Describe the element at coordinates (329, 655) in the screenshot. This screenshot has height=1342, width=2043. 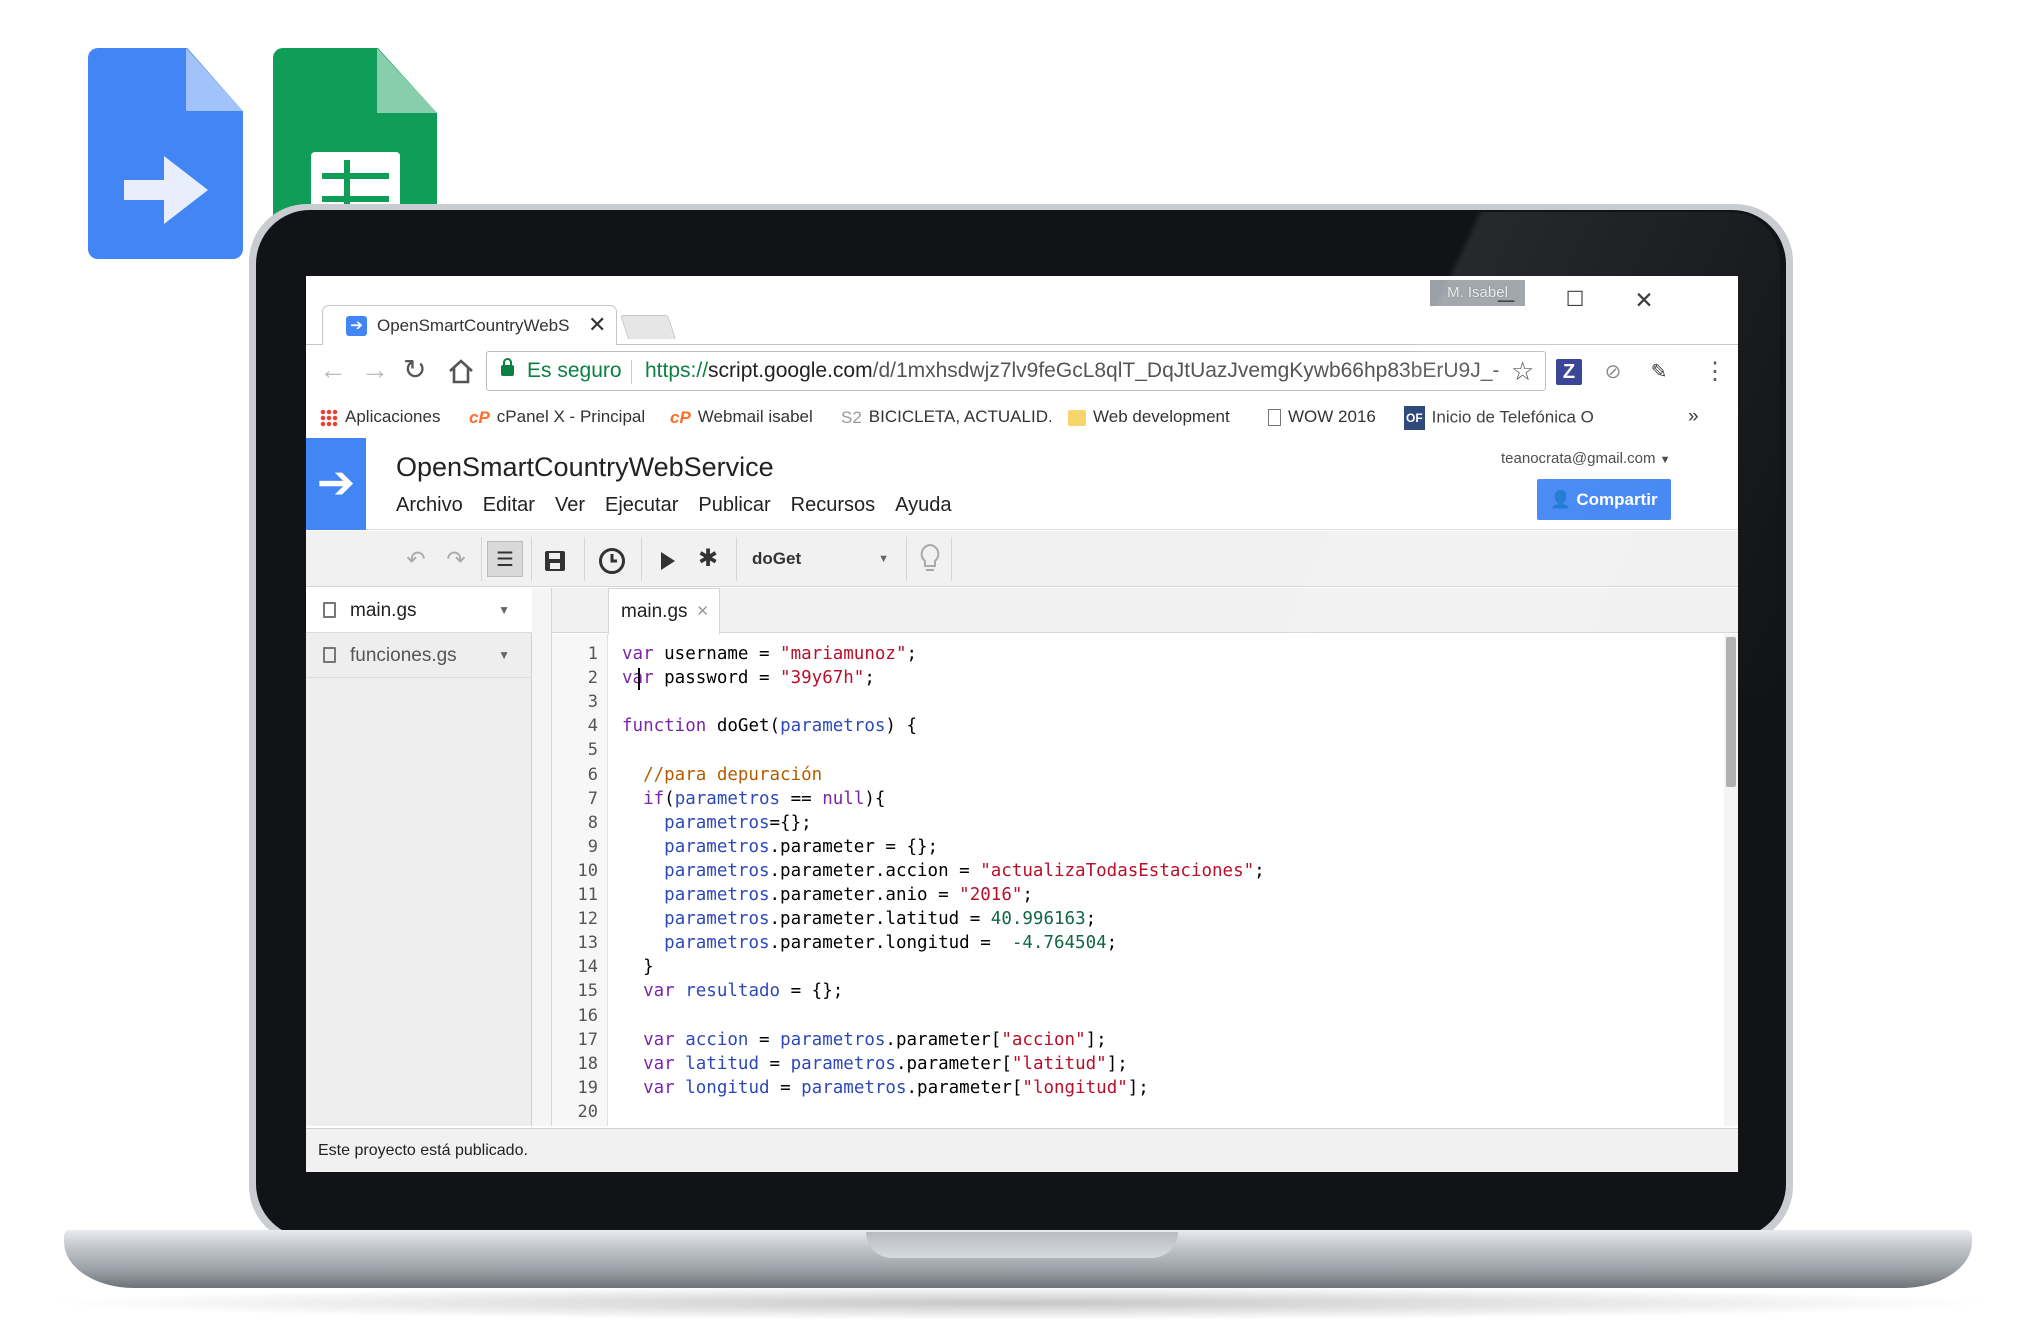
I see `file-icon` at that location.